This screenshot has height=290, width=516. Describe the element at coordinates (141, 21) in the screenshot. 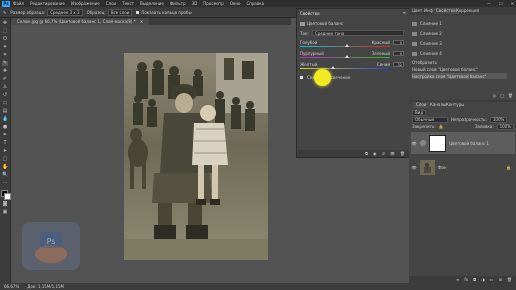

I see `close-tab-icon: ✕` at that location.